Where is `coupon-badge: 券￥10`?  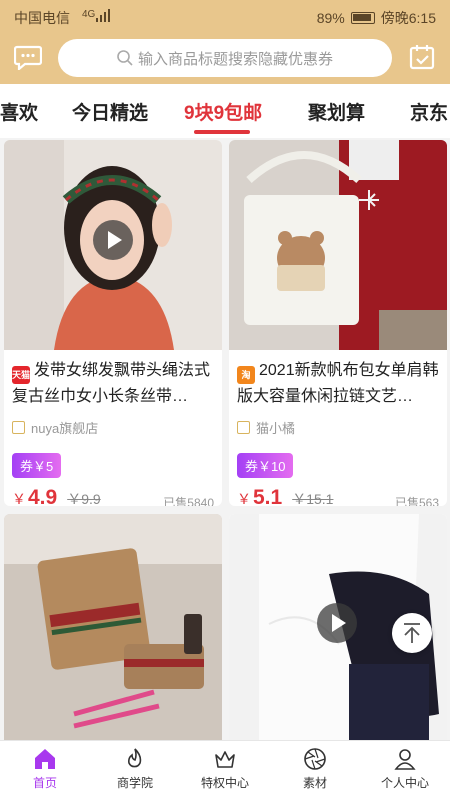 coupon-badge: 券￥10 is located at coordinates (265, 465).